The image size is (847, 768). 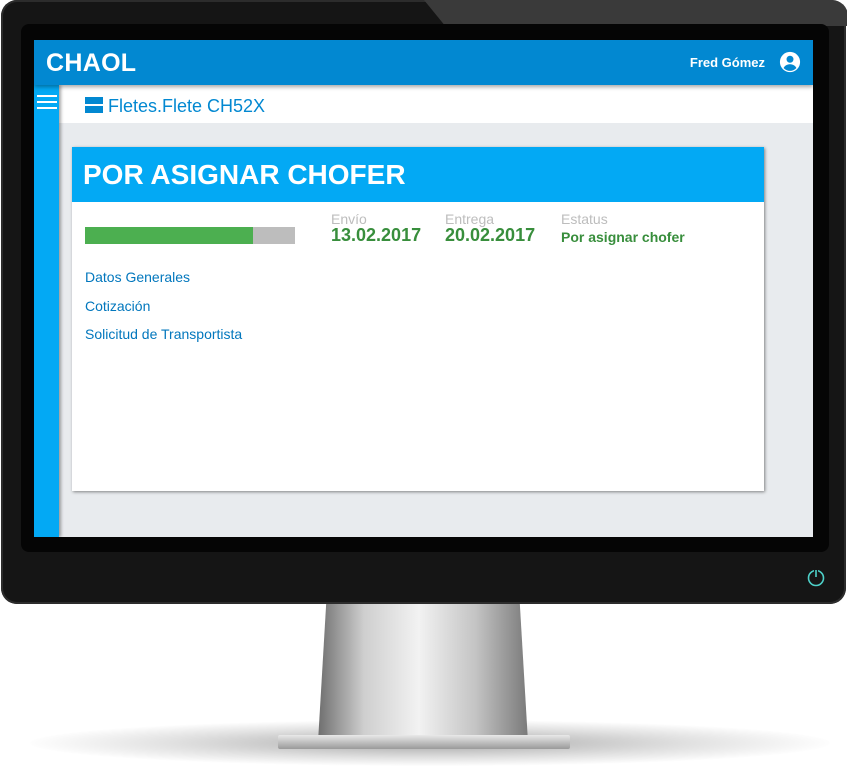 What do you see at coordinates (91, 63) in the screenshot?
I see `app-title: CHAOL` at bounding box center [91, 63].